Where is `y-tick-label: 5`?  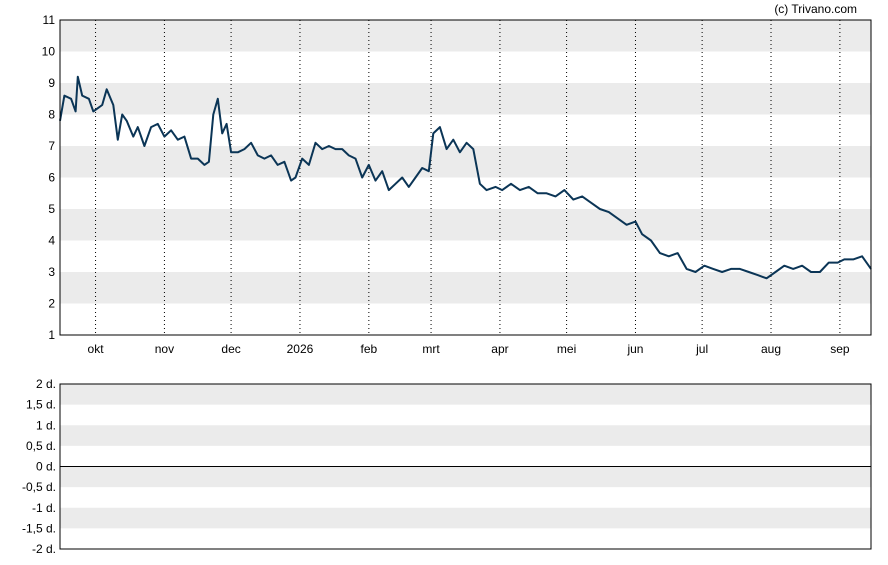
y-tick-label: 5 is located at coordinates (51, 209).